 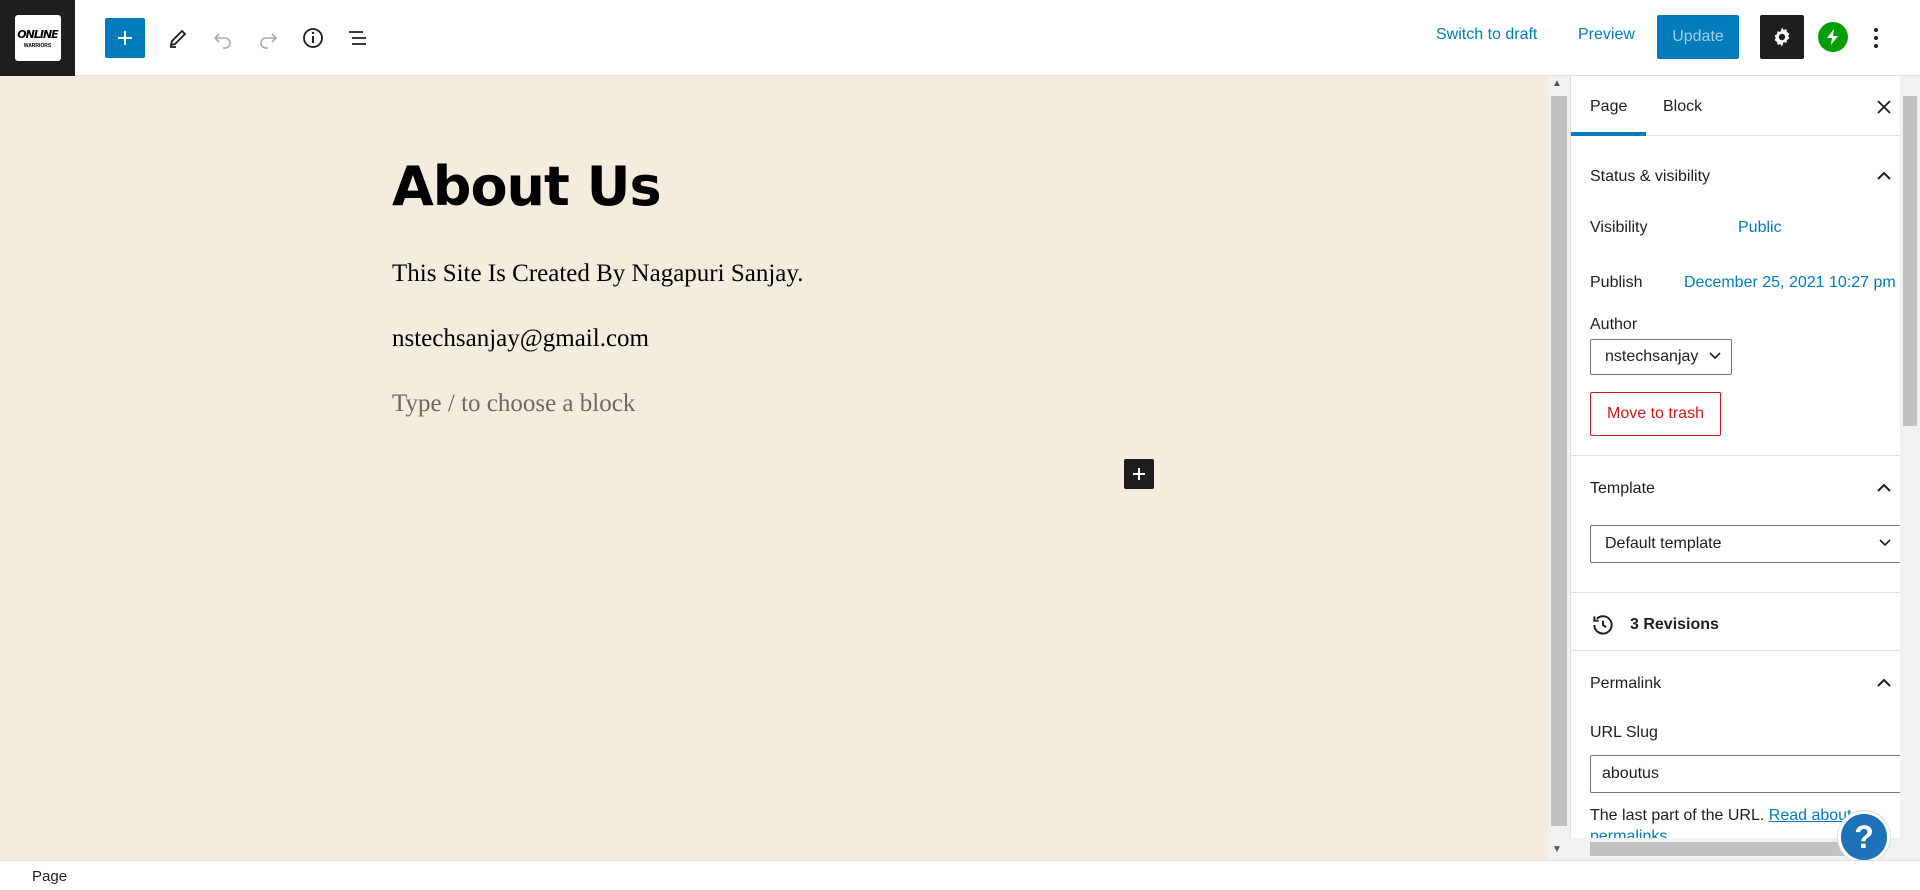 What do you see at coordinates (222, 41) in the screenshot?
I see `undo-icon` at bounding box center [222, 41].